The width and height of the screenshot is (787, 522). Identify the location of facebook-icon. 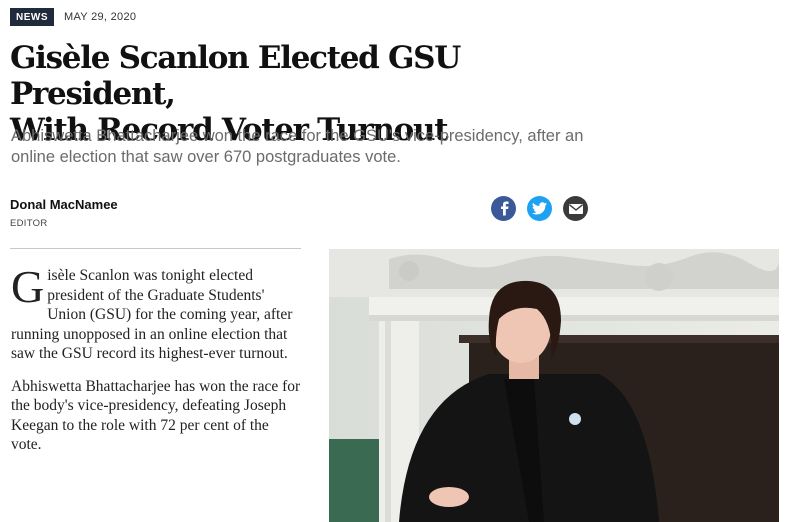
(504, 208).